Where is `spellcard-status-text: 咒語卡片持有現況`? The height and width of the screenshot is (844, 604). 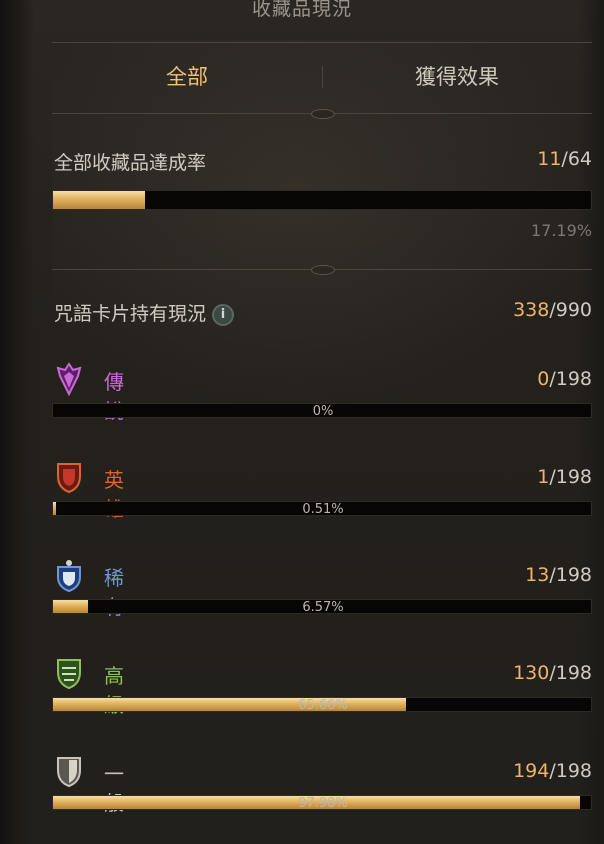 spellcard-status-text: 咒語卡片持有現況 is located at coordinates (130, 314).